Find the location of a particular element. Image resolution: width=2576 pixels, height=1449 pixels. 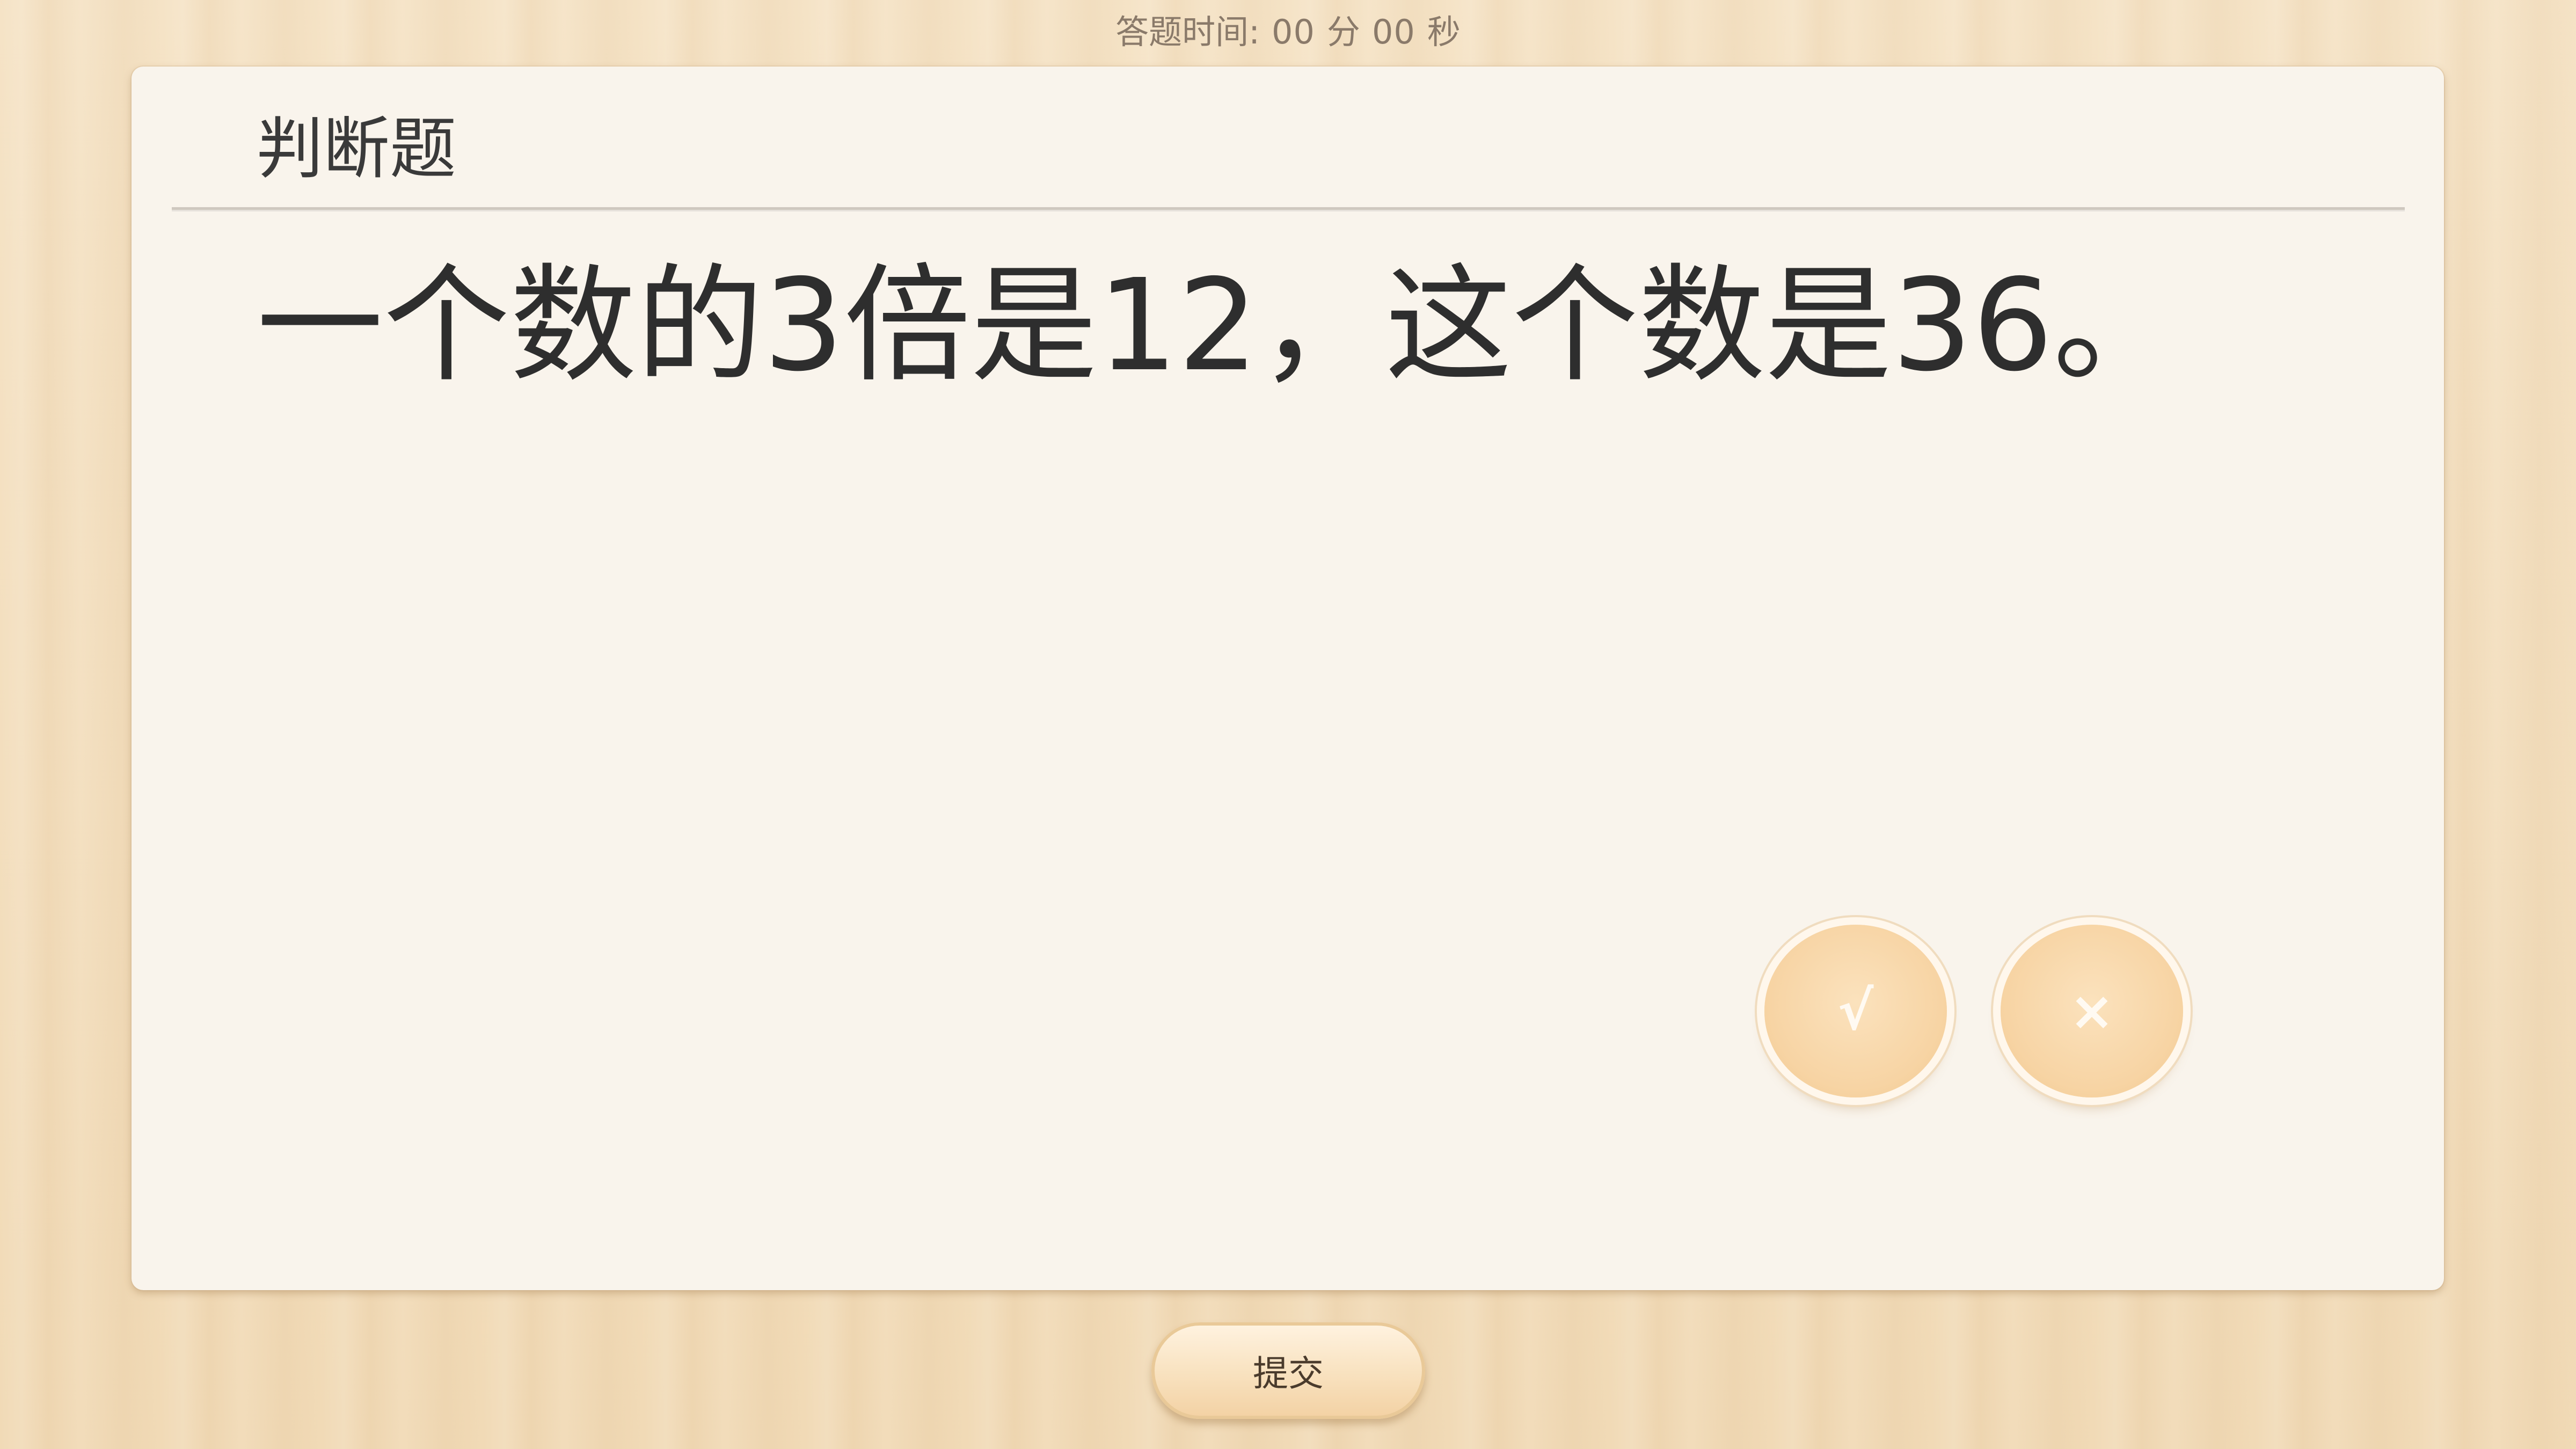

answer-timer: 答题时间: 00 分 00 秒 is located at coordinates (1288, 32).